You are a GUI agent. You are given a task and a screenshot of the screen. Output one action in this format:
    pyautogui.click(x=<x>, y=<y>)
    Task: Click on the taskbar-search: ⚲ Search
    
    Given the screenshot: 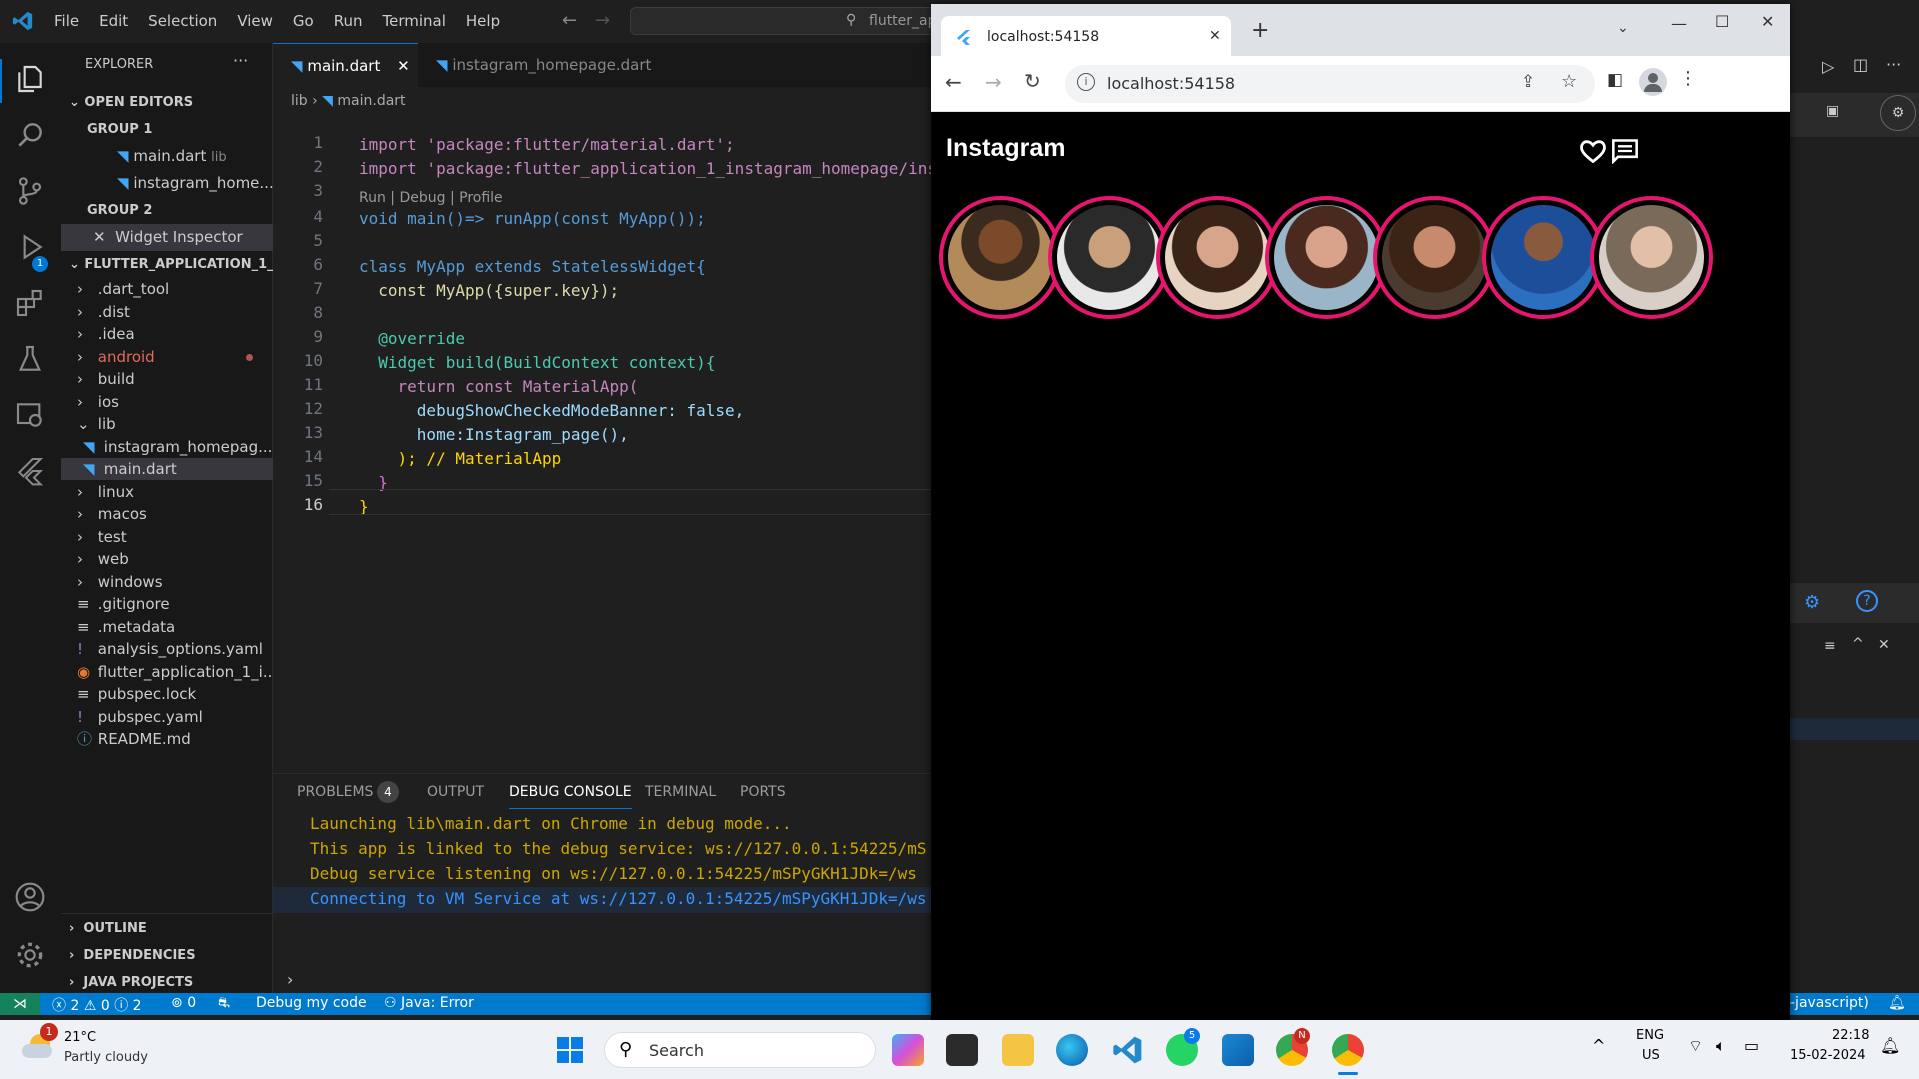 What is the action you would take?
    pyautogui.click(x=740, y=1050)
    